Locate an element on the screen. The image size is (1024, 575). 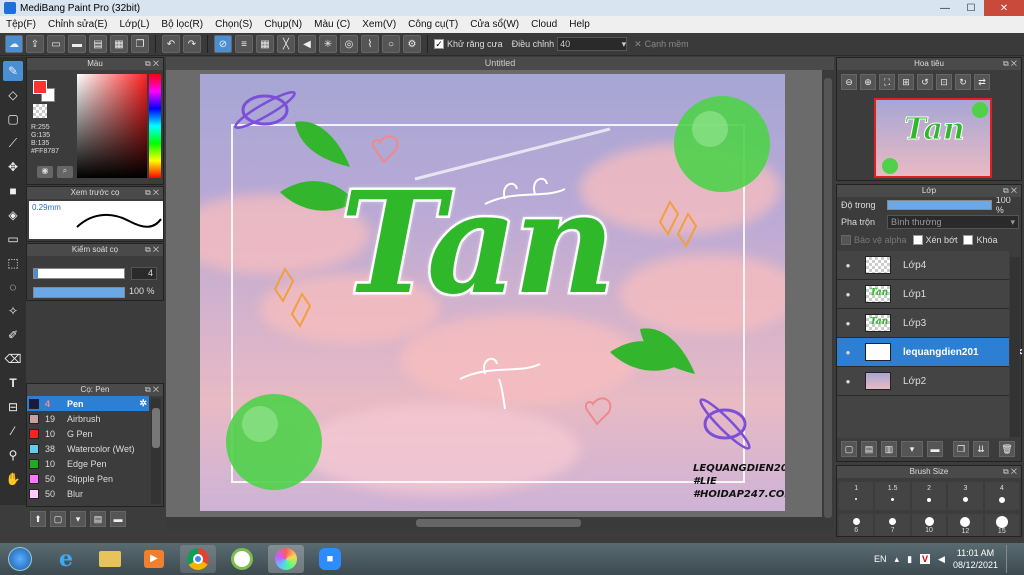
menu-filter: Bộ lọc(R) is located at coordinates (182, 24).